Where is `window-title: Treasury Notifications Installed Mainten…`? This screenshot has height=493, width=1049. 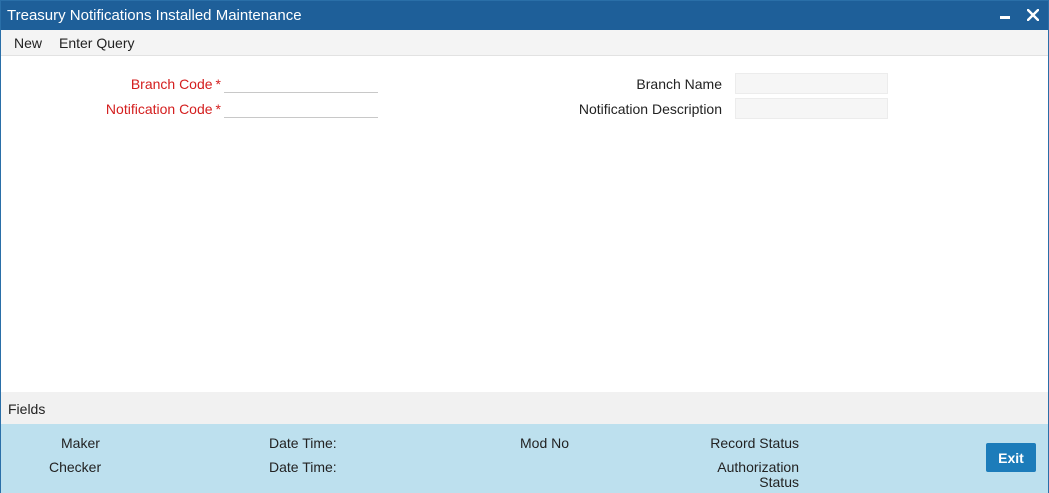 window-title: Treasury Notifications Installed Mainten… is located at coordinates (154, 15).